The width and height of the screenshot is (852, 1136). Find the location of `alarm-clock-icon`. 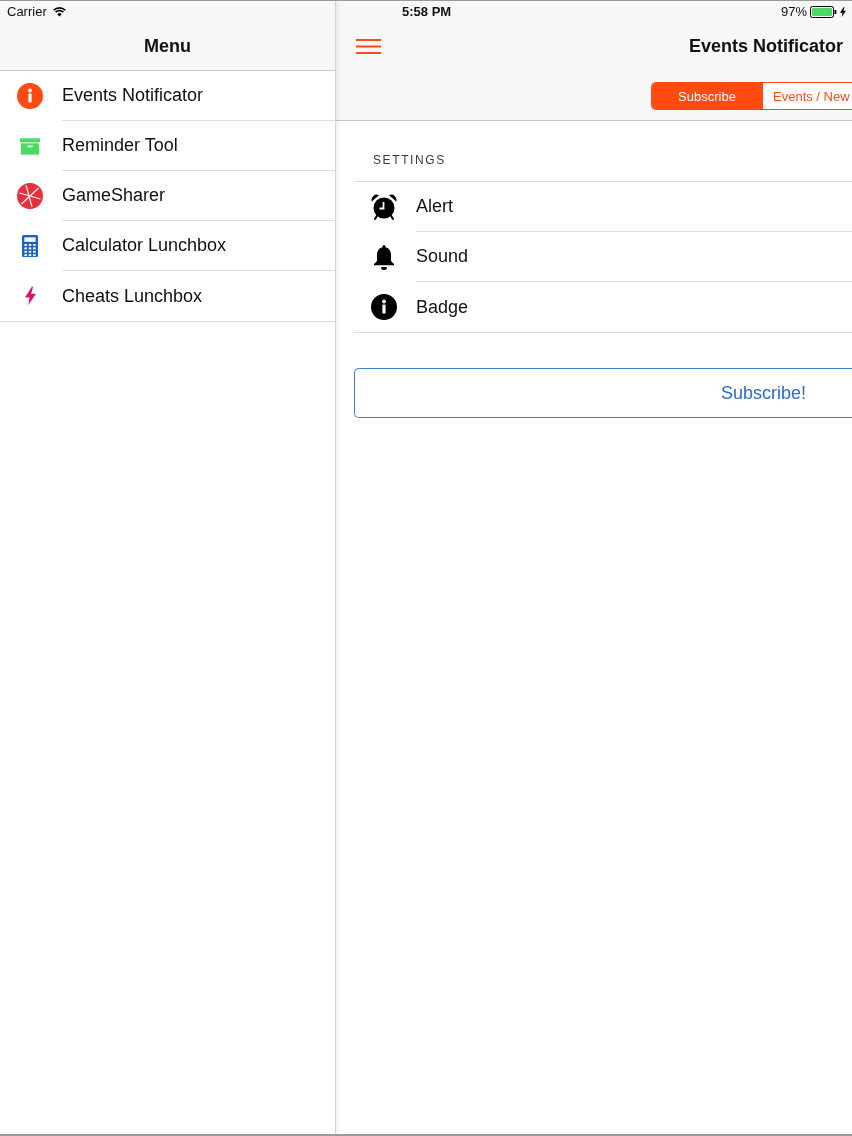

alarm-clock-icon is located at coordinates (384, 207).